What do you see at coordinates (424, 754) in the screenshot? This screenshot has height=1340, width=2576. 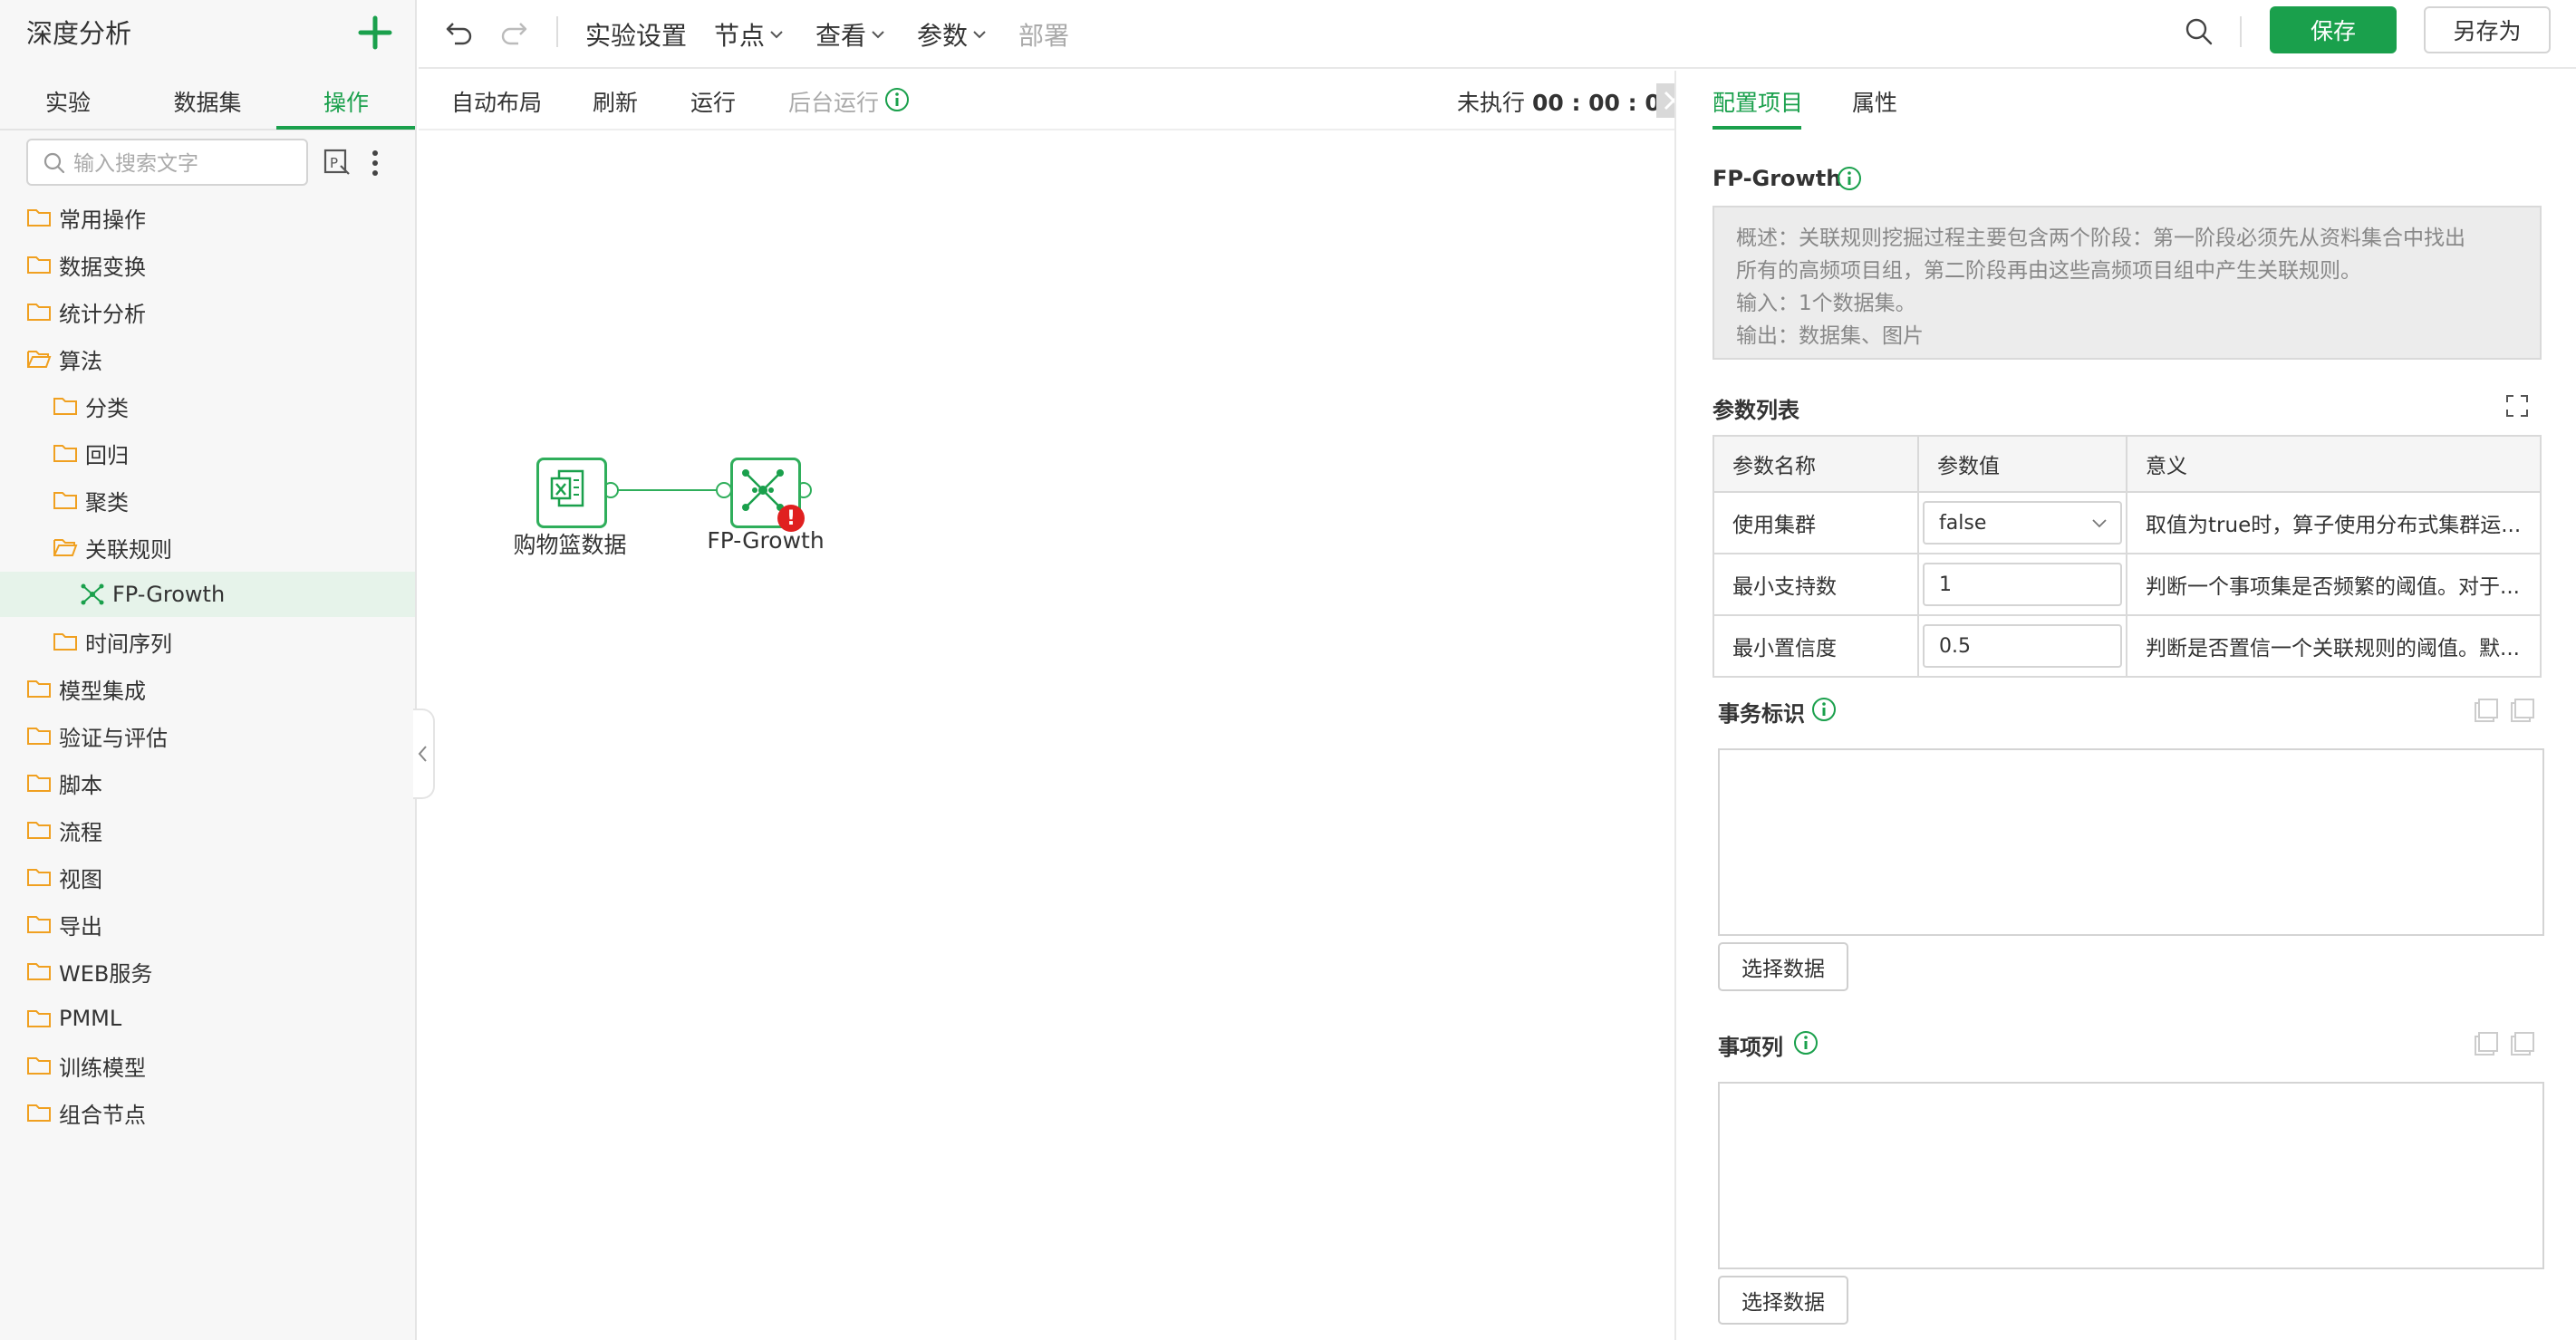 I see `sidebar-collapse-handle` at bounding box center [424, 754].